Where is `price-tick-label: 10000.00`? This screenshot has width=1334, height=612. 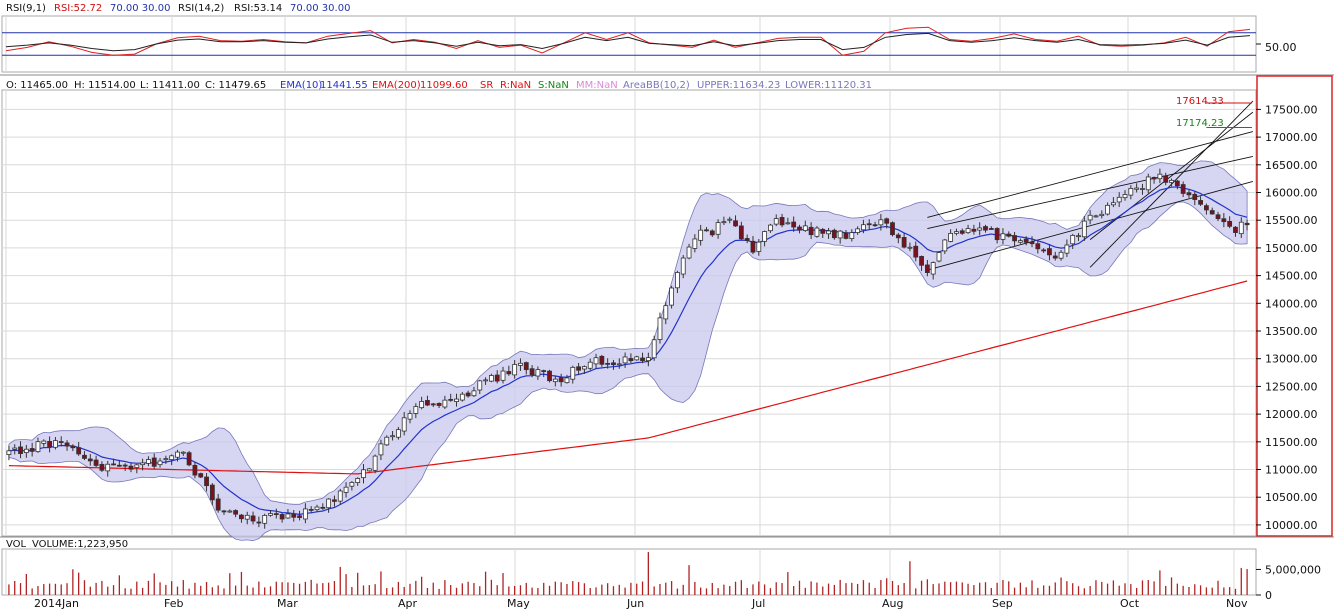
price-tick-label: 10000.00 is located at coordinates (1291, 525).